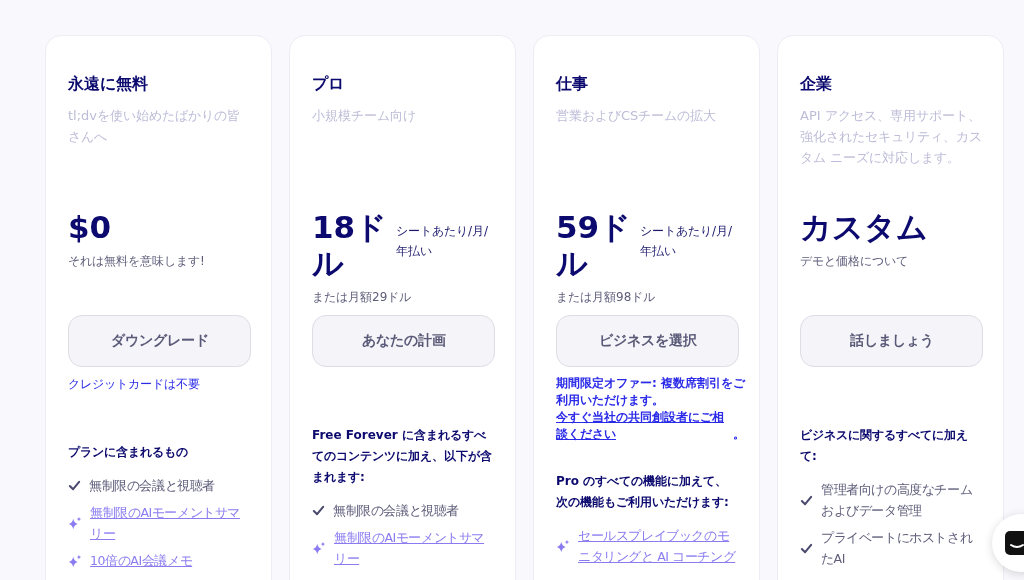 This screenshot has height=580, width=1024. I want to click on feature-item: 管理者向けの高度なチームおよびデータ管理, so click(897, 500).